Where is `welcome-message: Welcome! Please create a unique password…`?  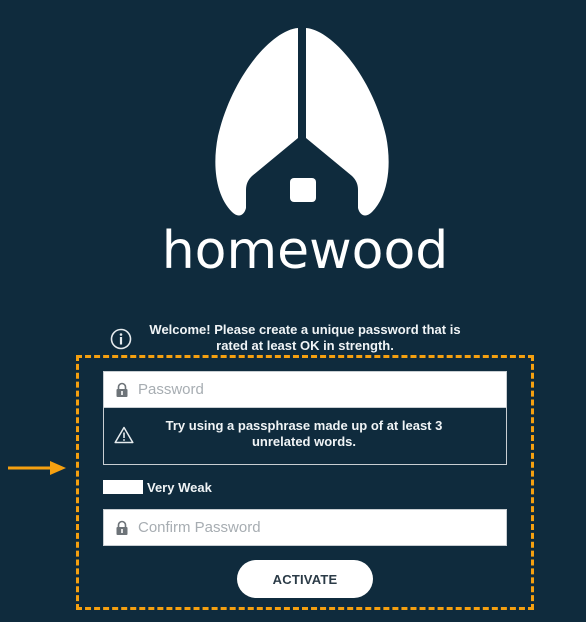
welcome-message: Welcome! Please create a unique password… is located at coordinates (296, 340).